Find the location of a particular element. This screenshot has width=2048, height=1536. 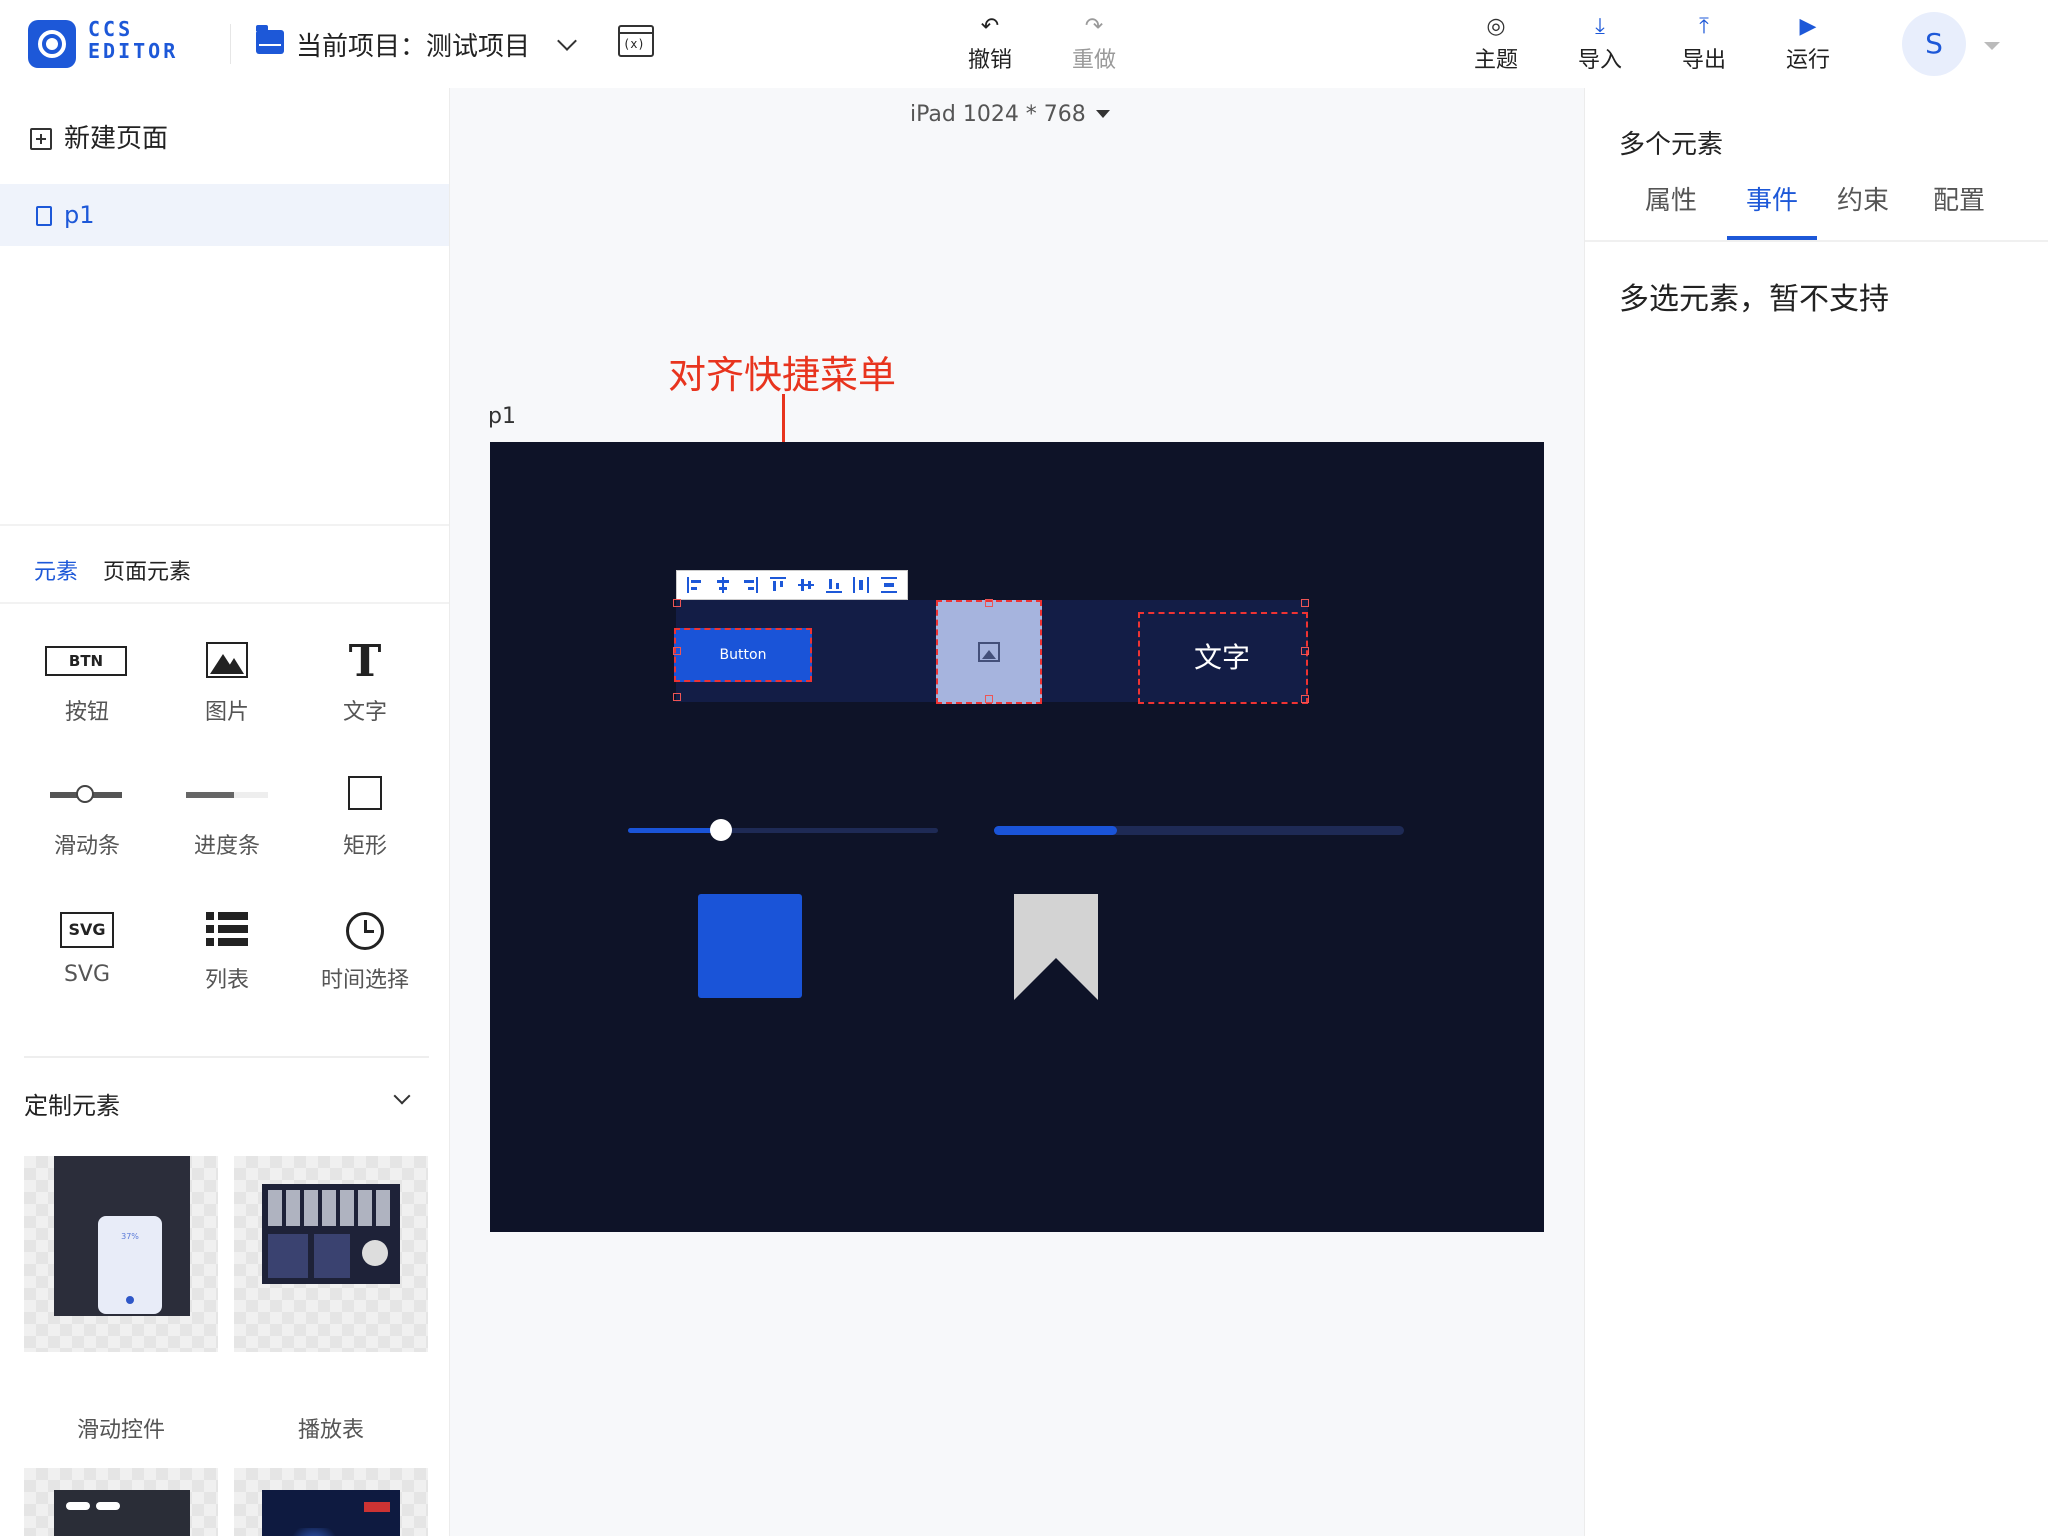

svg-icon: SVG is located at coordinates (87, 931).